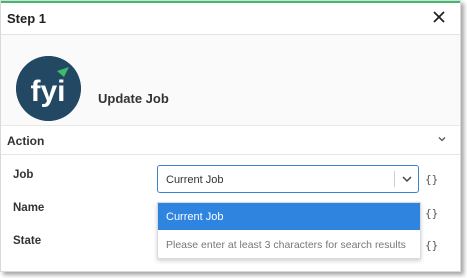  What do you see at coordinates (439, 17) in the screenshot?
I see `close-icon` at bounding box center [439, 17].